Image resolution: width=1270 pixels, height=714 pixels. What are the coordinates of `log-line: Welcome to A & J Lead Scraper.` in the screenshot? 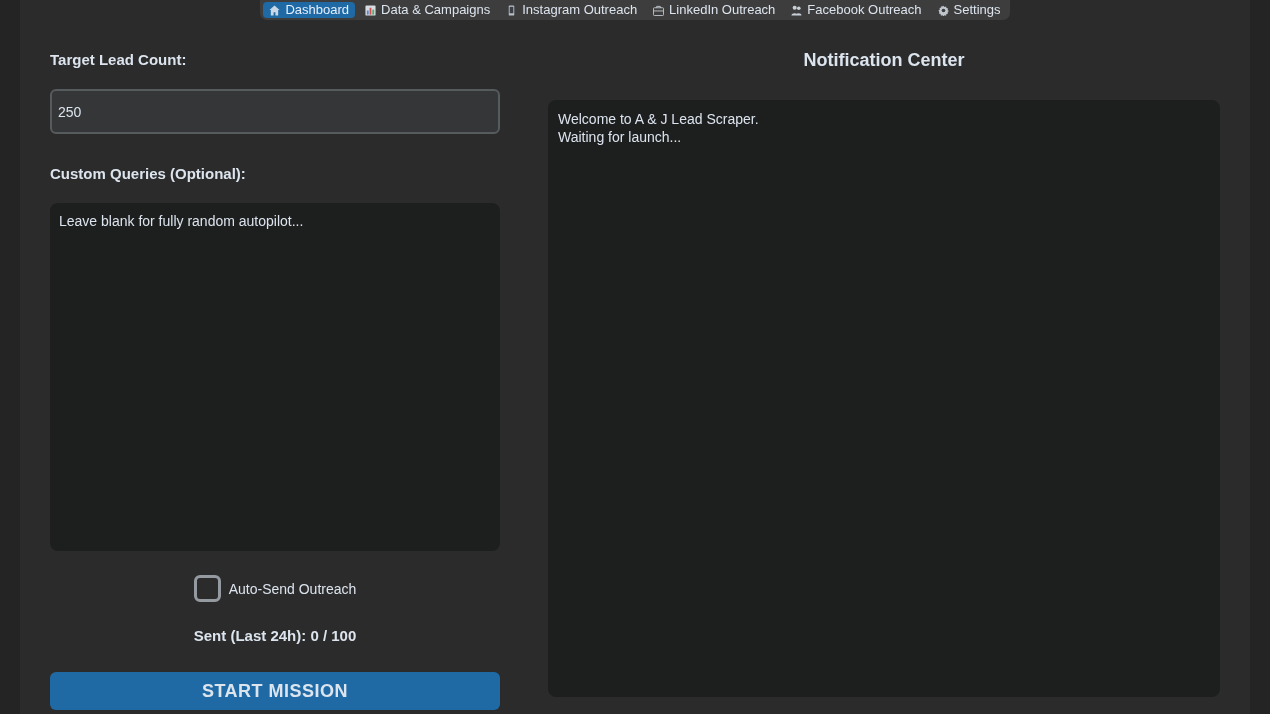 It's located at (658, 119).